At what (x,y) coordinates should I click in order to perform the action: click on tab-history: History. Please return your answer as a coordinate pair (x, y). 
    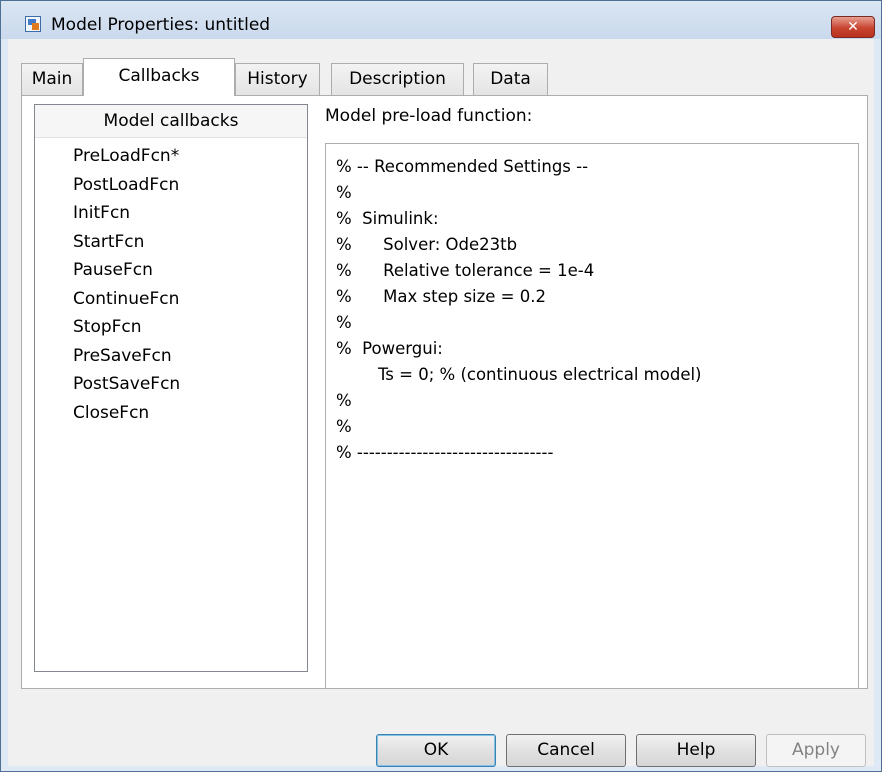
    Looking at the image, I should click on (277, 79).